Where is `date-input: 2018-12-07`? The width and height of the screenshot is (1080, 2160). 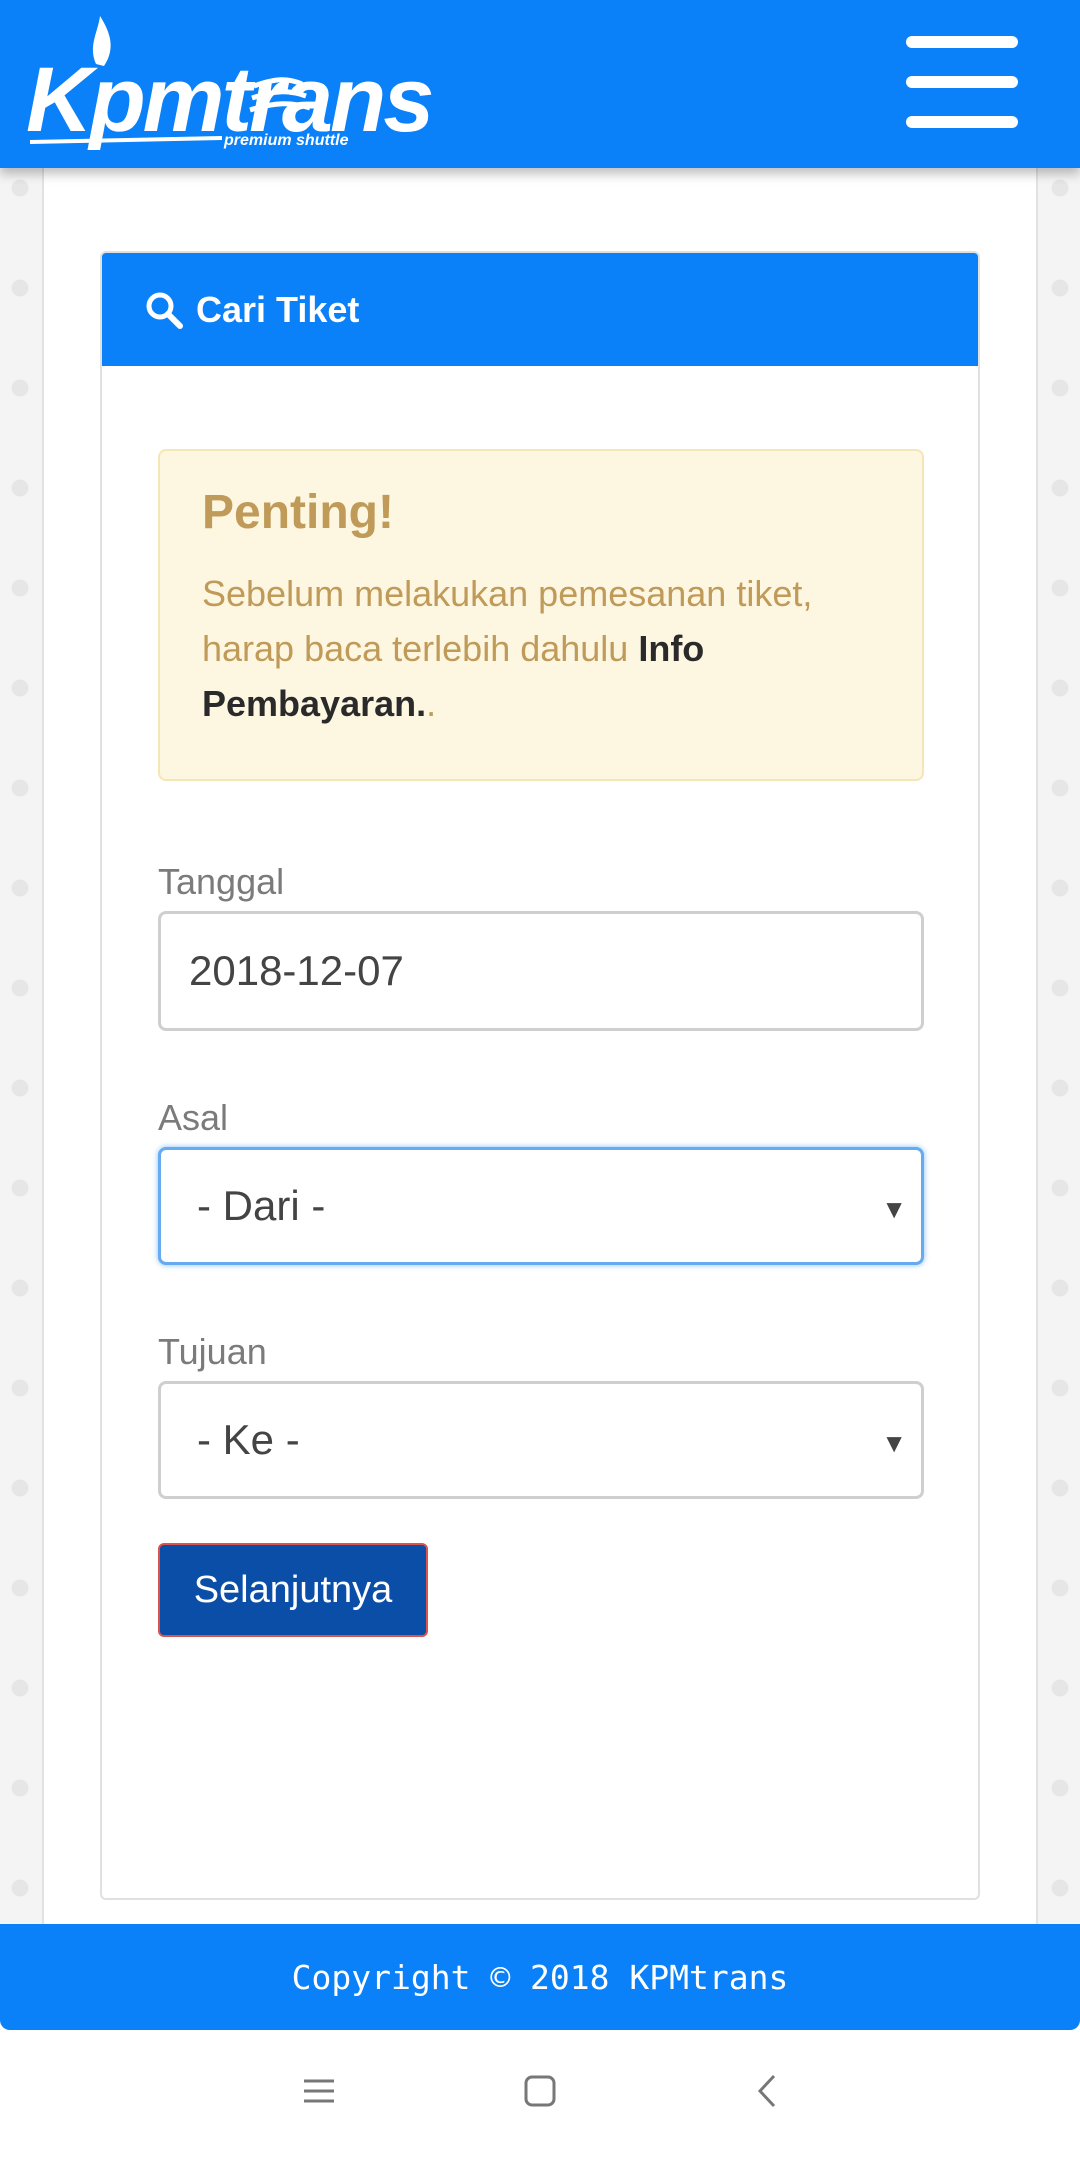
date-input: 2018-12-07 is located at coordinates (541, 971).